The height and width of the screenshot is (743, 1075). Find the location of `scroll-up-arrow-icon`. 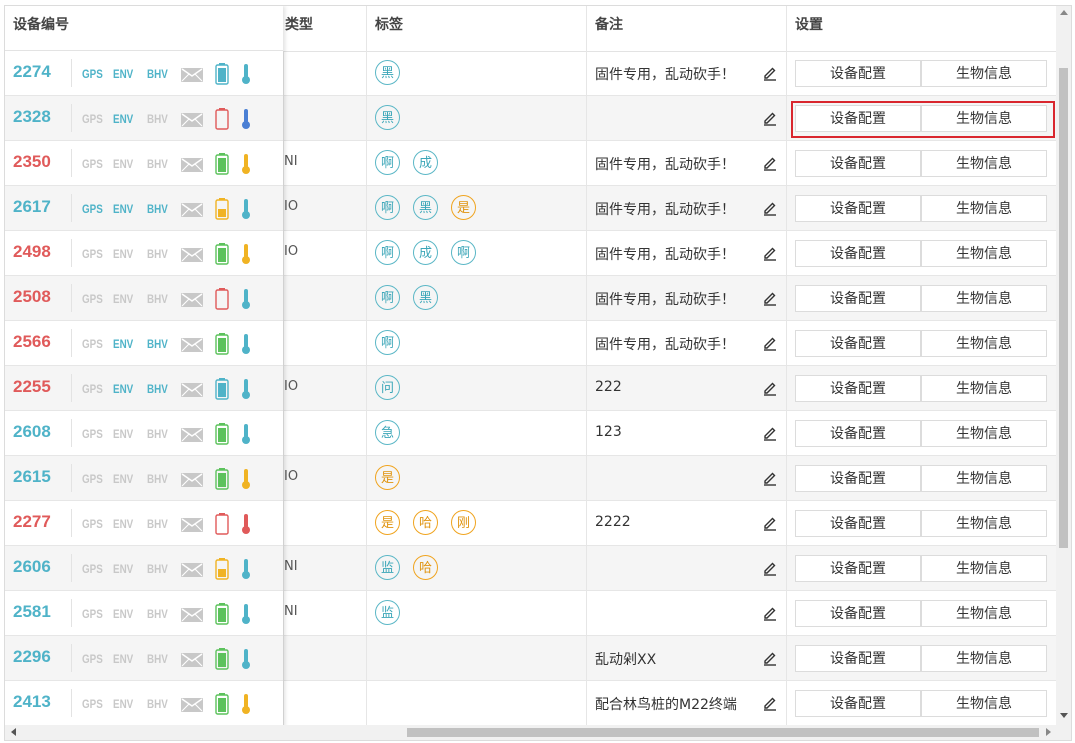

scroll-up-arrow-icon is located at coordinates (1064, 12).